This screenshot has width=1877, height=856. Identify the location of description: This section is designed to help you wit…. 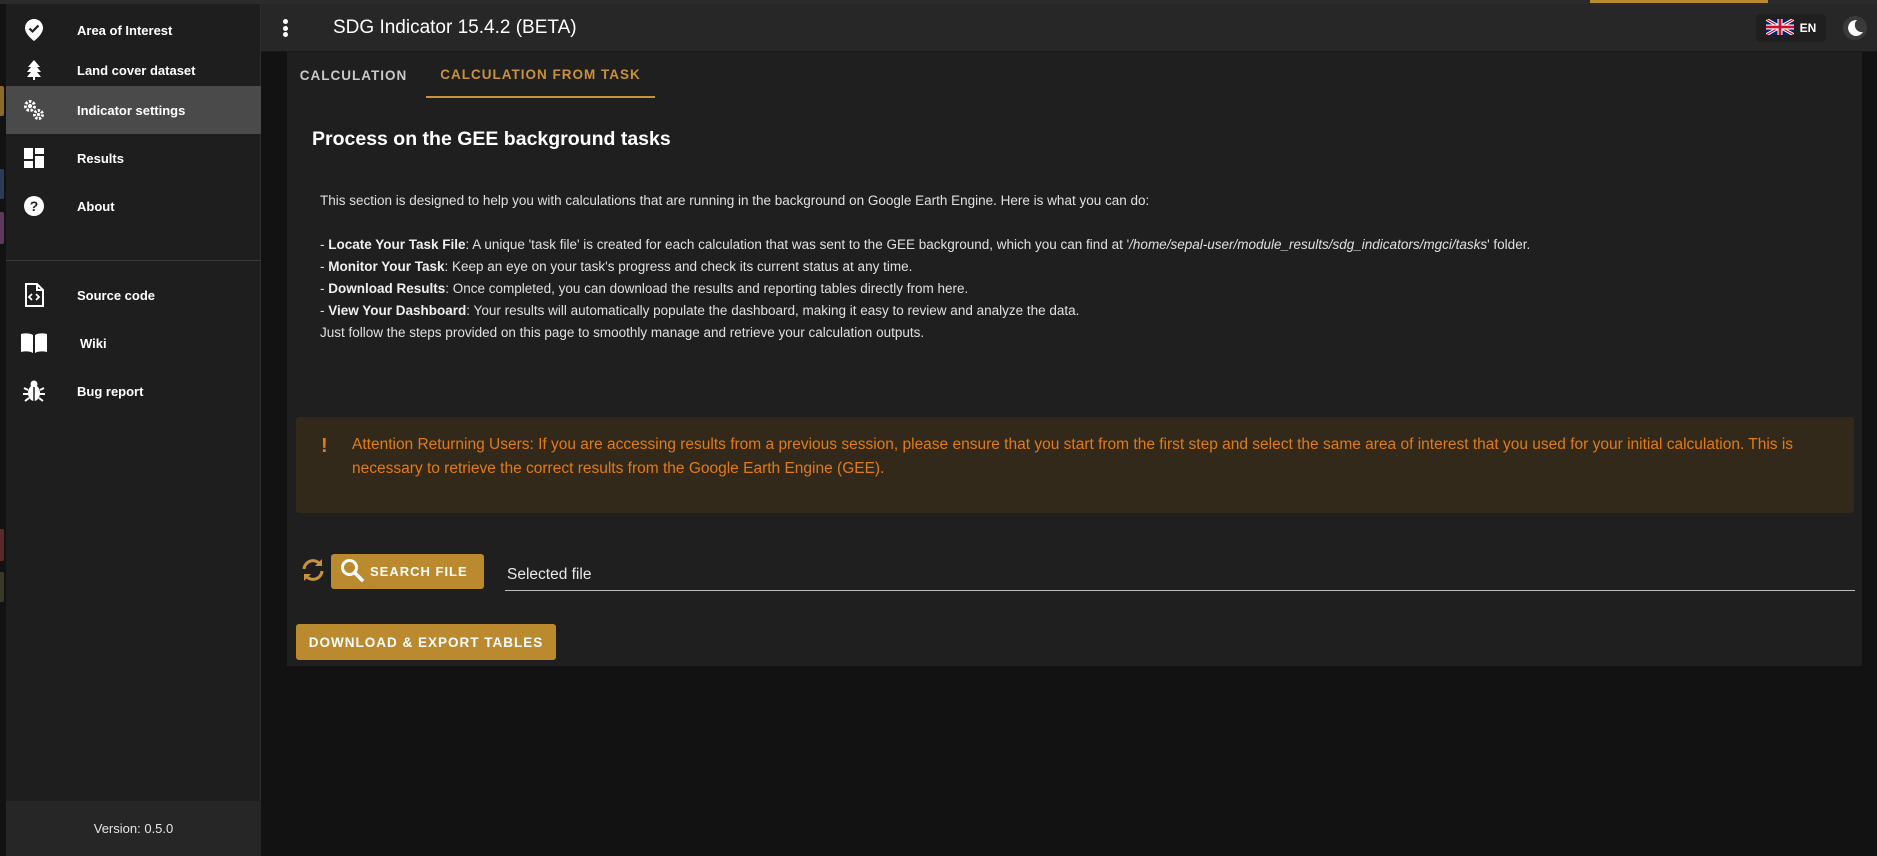
(1070, 267).